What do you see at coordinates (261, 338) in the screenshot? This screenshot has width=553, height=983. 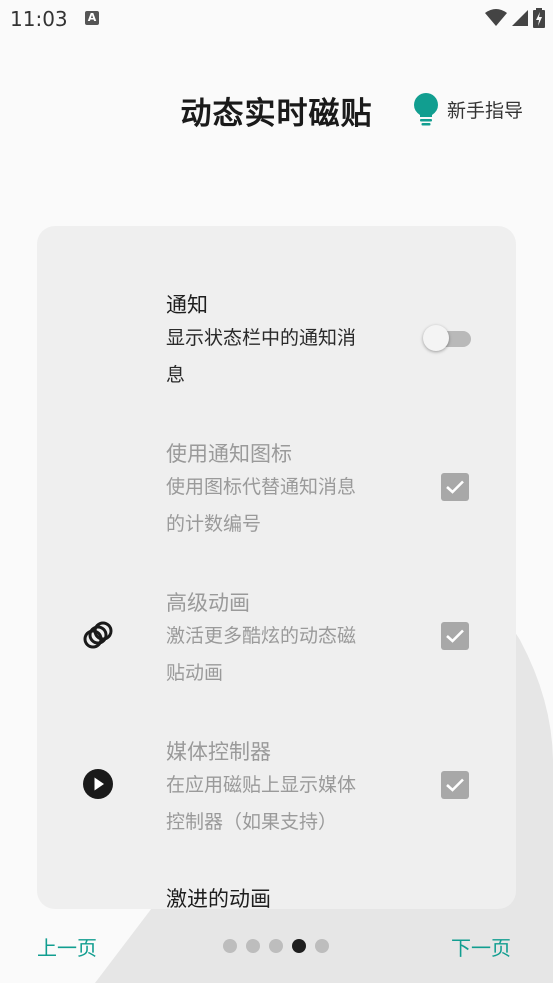 I see `setting-desc: 显示状态栏中的通知消` at bounding box center [261, 338].